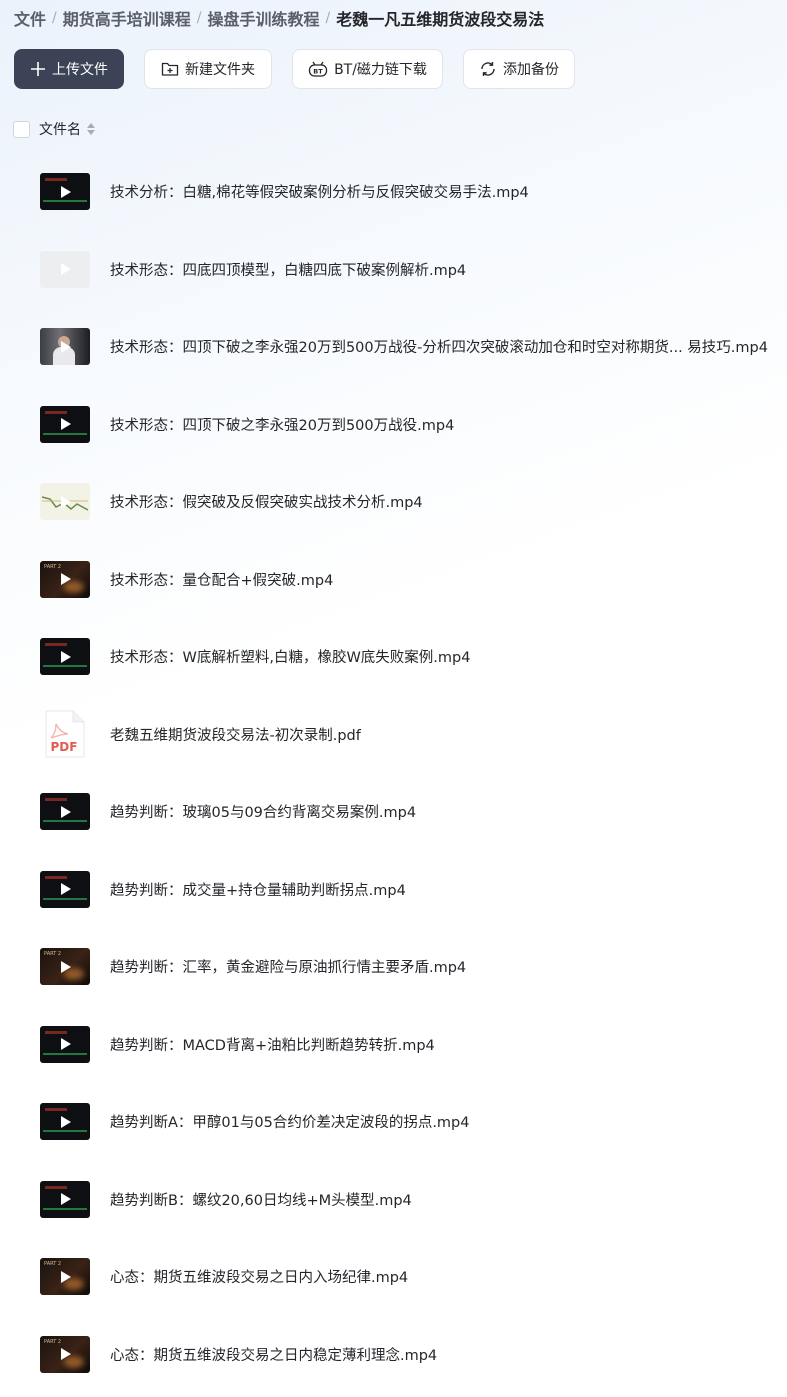  What do you see at coordinates (272, 1044) in the screenshot?
I see `file-name: 趋势判断：MACD背离+油粕比判断趋势转折.mp4` at bounding box center [272, 1044].